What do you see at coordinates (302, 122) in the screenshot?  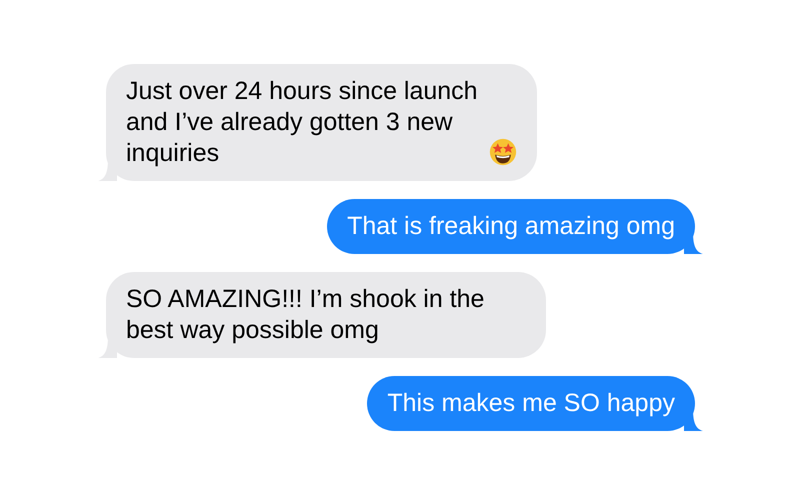 I see `message-text: Just over 24 hours since launch and I’ve already gotten 3 new inquiries` at bounding box center [302, 122].